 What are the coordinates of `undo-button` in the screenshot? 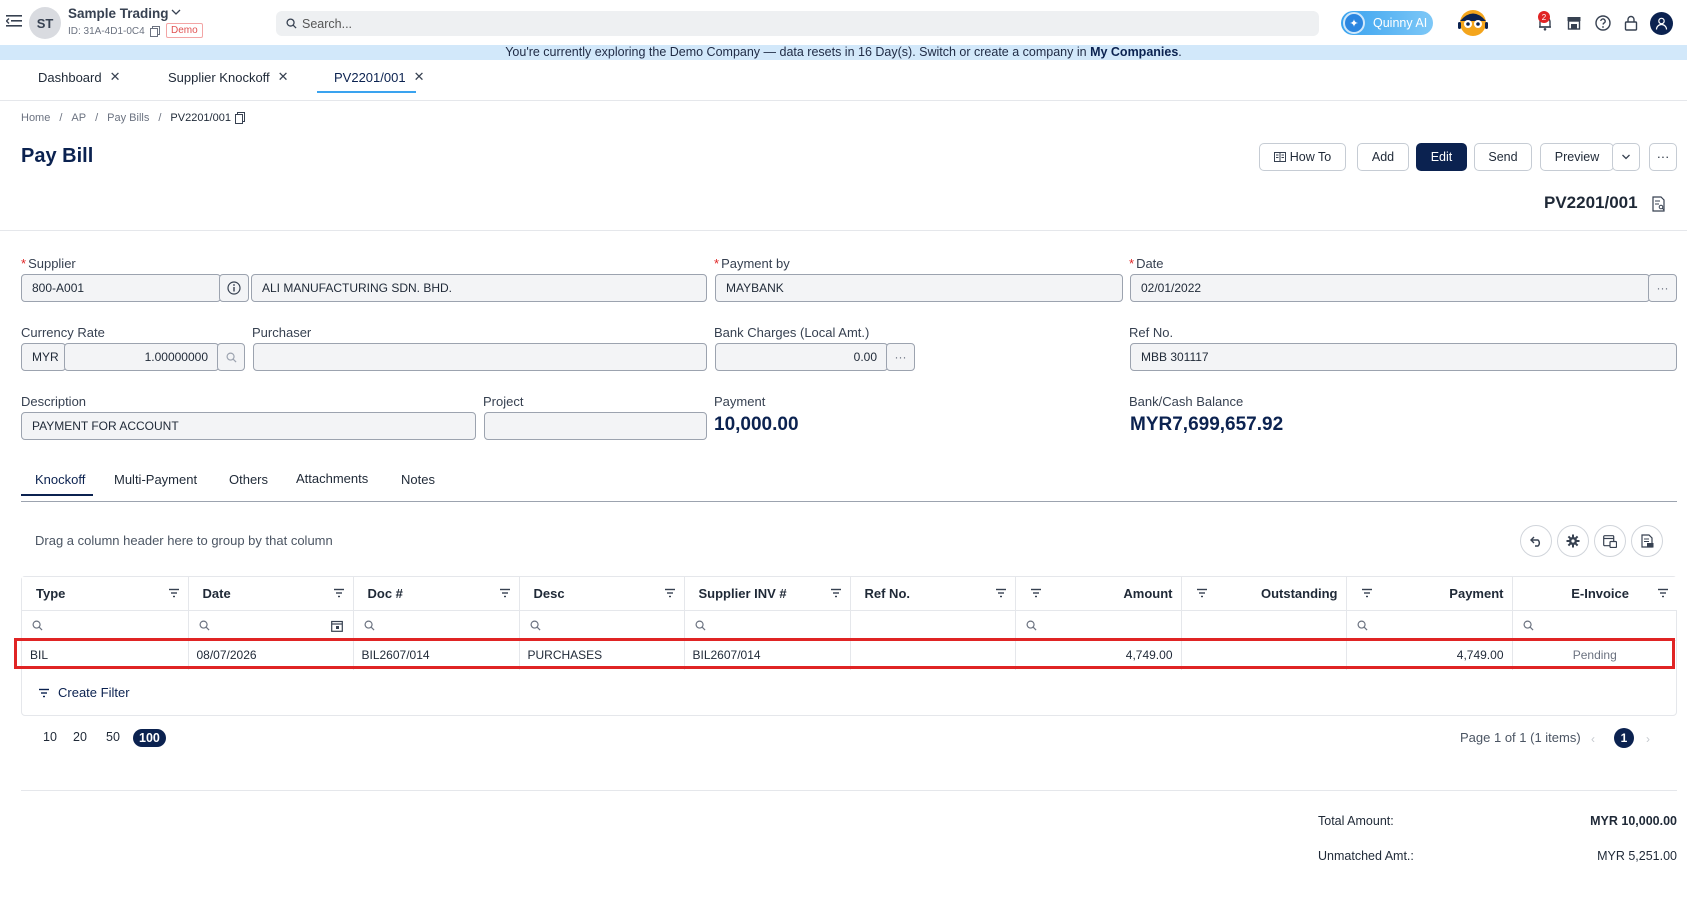 It's located at (1536, 541).